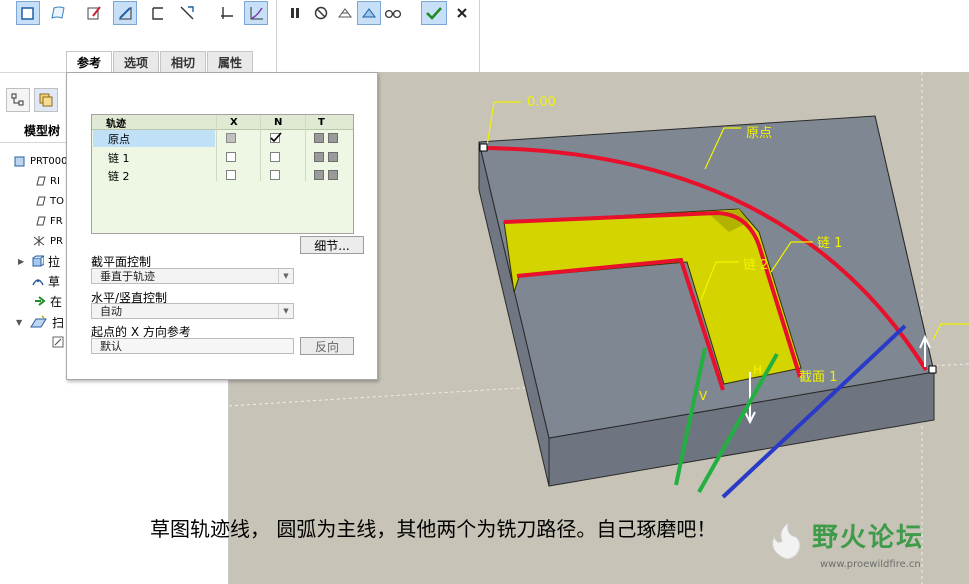 This screenshot has height=584, width=969. Describe the element at coordinates (183, 61) in the screenshot. I see `tab-tangency: 相切` at that location.